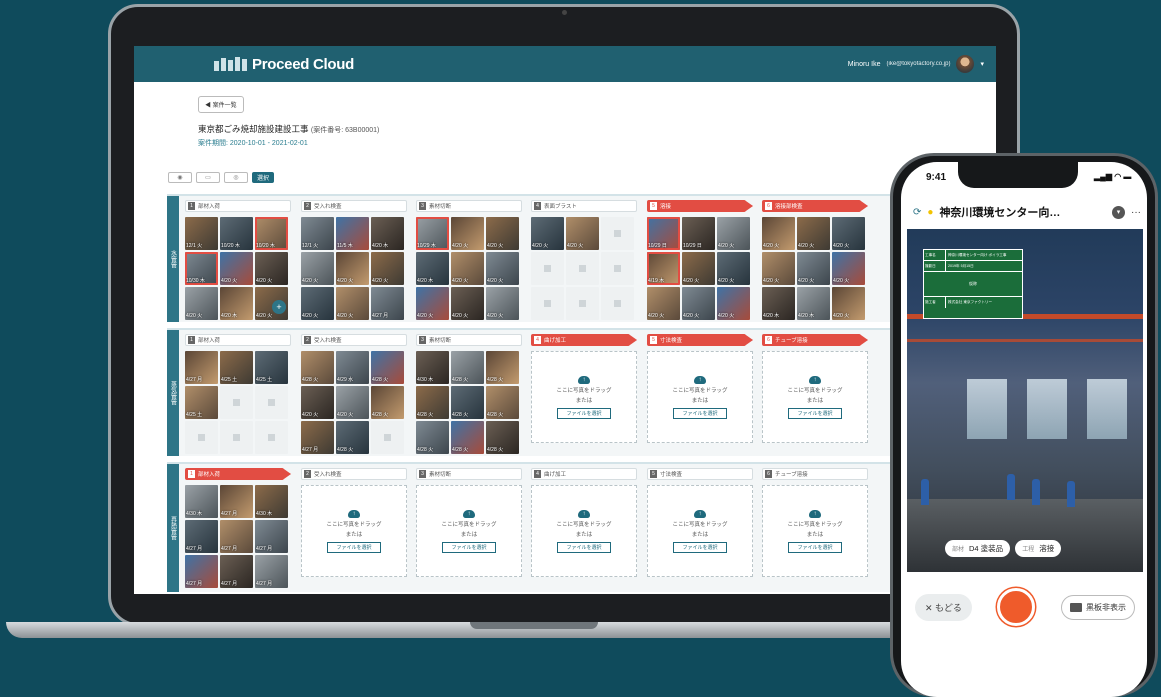  What do you see at coordinates (236, 233) in the screenshot?
I see `photo-thumbnail: 10/20 木` at bounding box center [236, 233].